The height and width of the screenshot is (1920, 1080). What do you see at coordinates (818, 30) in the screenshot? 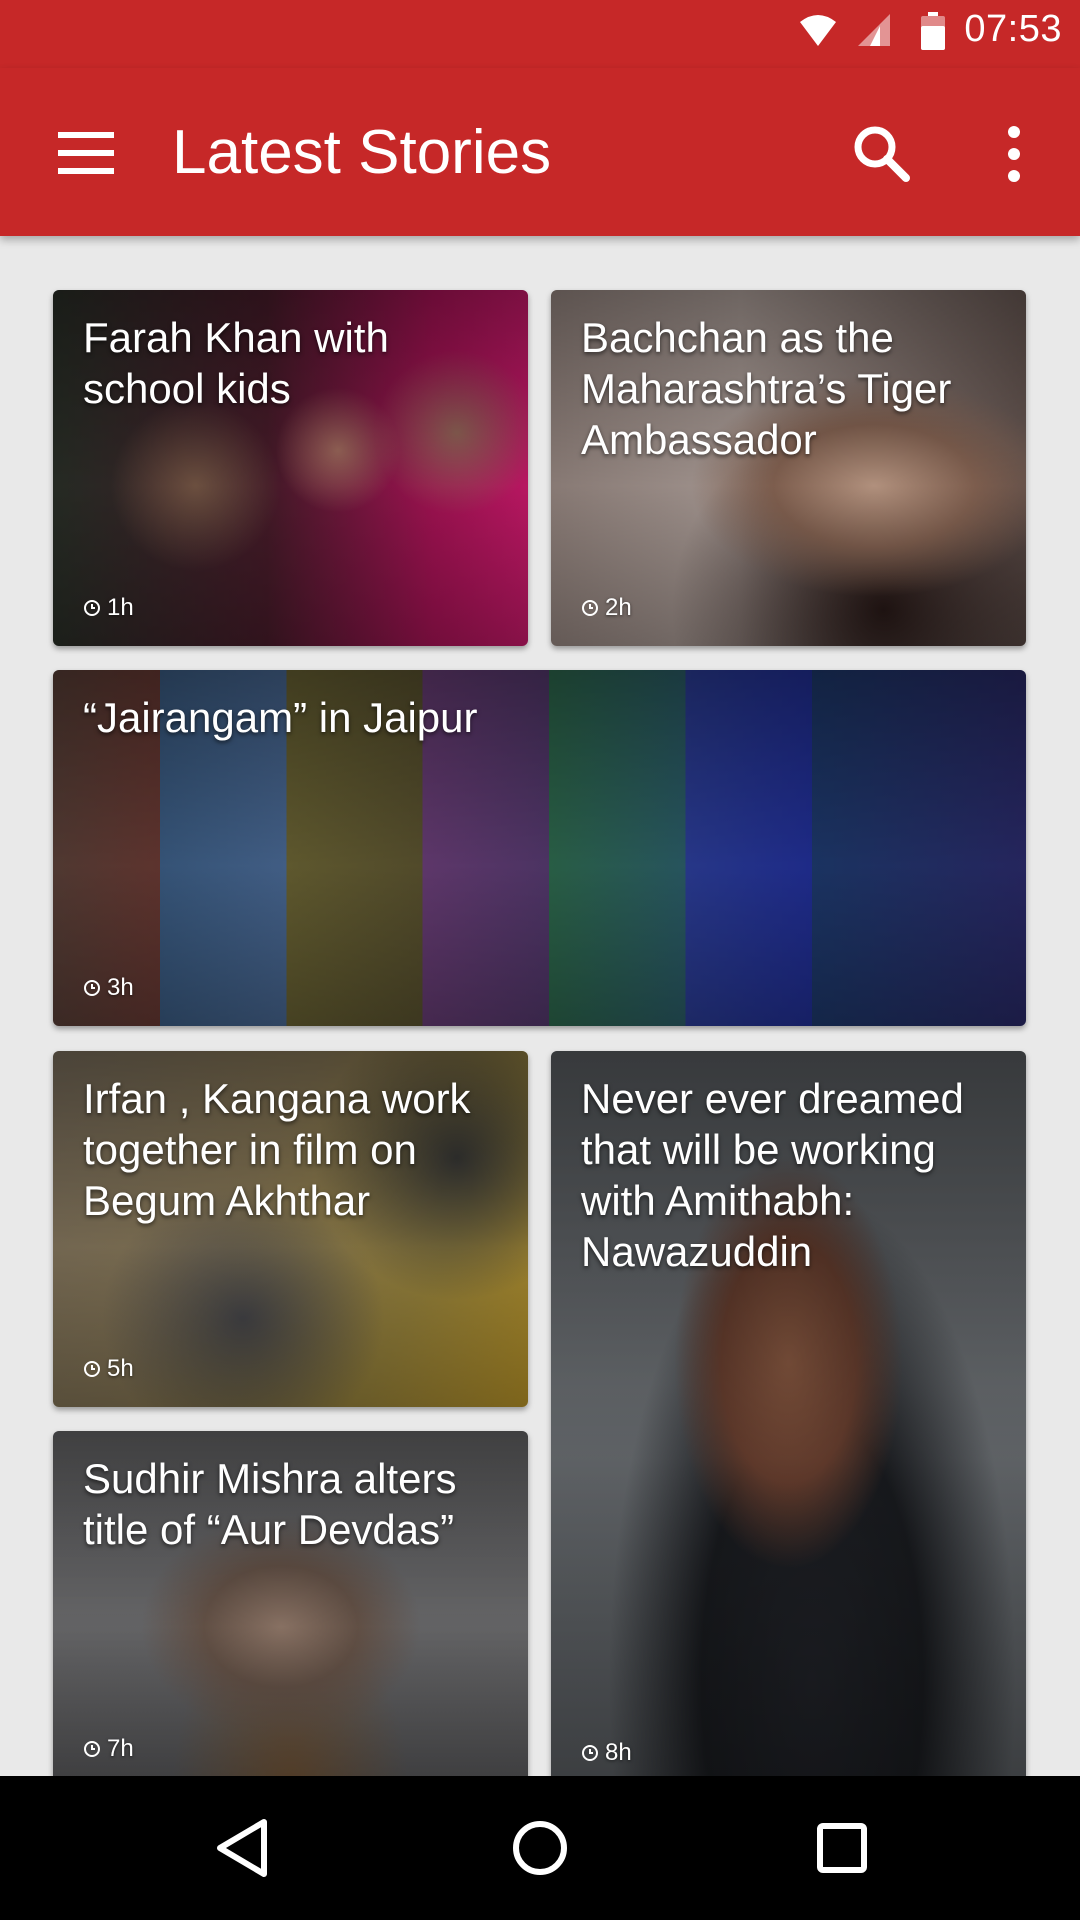
I see `wifi-icon` at bounding box center [818, 30].